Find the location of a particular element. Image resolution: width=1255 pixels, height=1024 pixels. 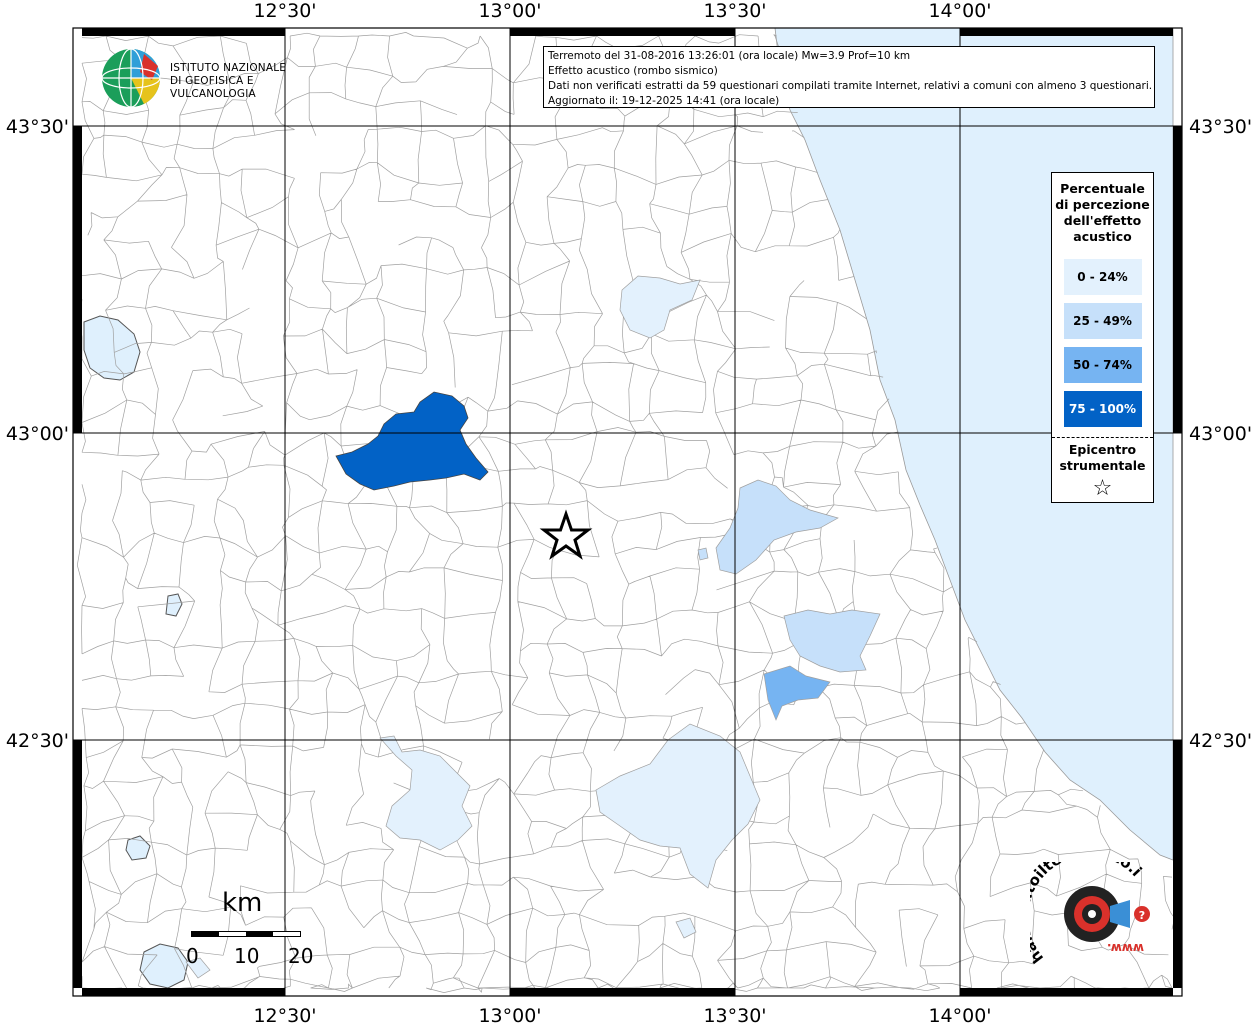

left-tick-2: 42°30' is located at coordinates (37, 741).